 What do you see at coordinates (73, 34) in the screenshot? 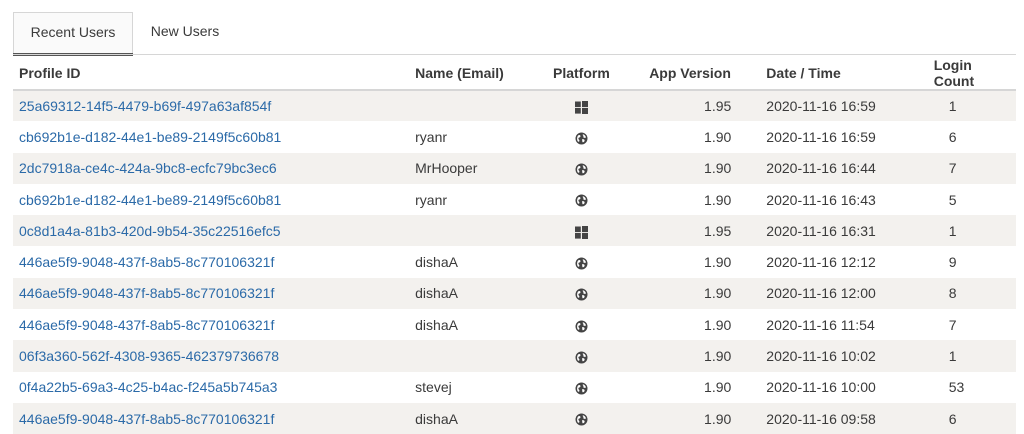
I see `tab-recent-users: Recent Users` at bounding box center [73, 34].